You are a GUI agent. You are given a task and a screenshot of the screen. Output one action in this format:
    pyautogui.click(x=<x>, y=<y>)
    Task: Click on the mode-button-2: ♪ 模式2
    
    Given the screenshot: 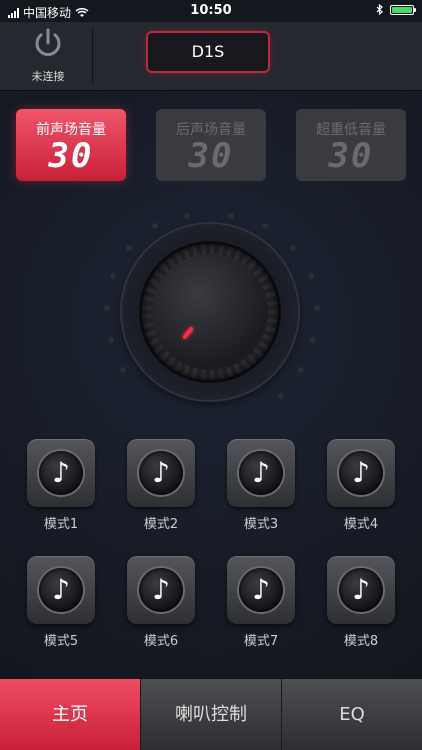 What is the action you would take?
    pyautogui.click(x=161, y=485)
    